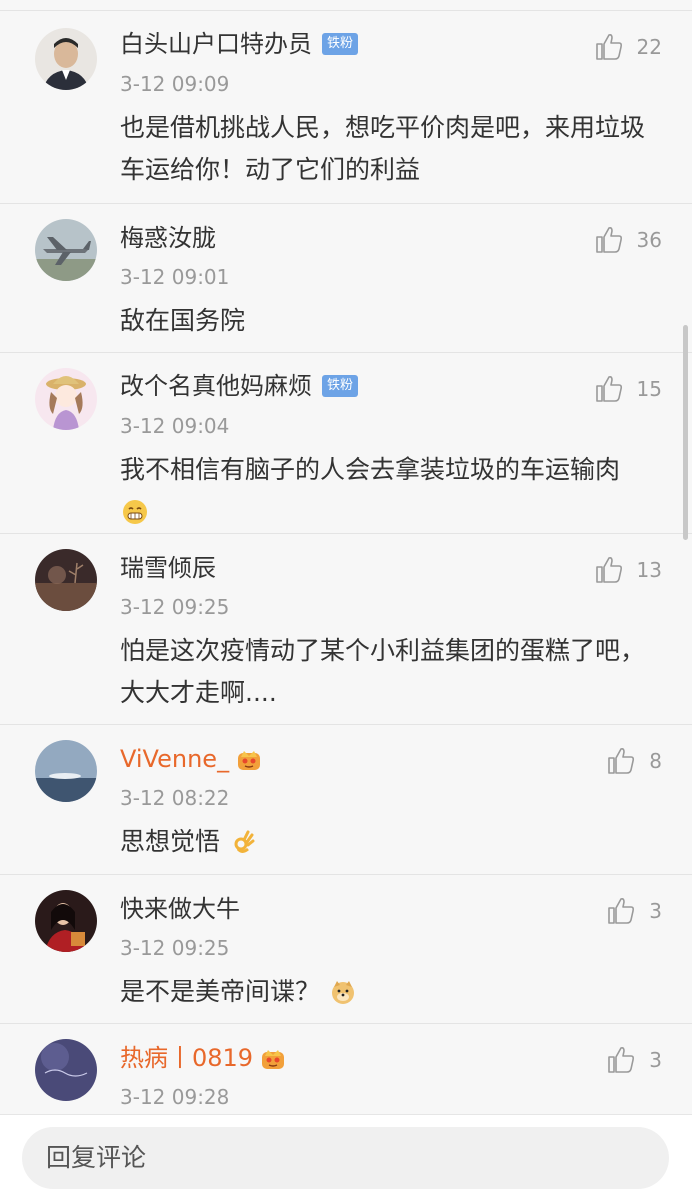 Image resolution: width=692 pixels, height=1200 pixels. Describe the element at coordinates (392, 842) in the screenshot. I see `comment-text: 思想觉悟` at that location.